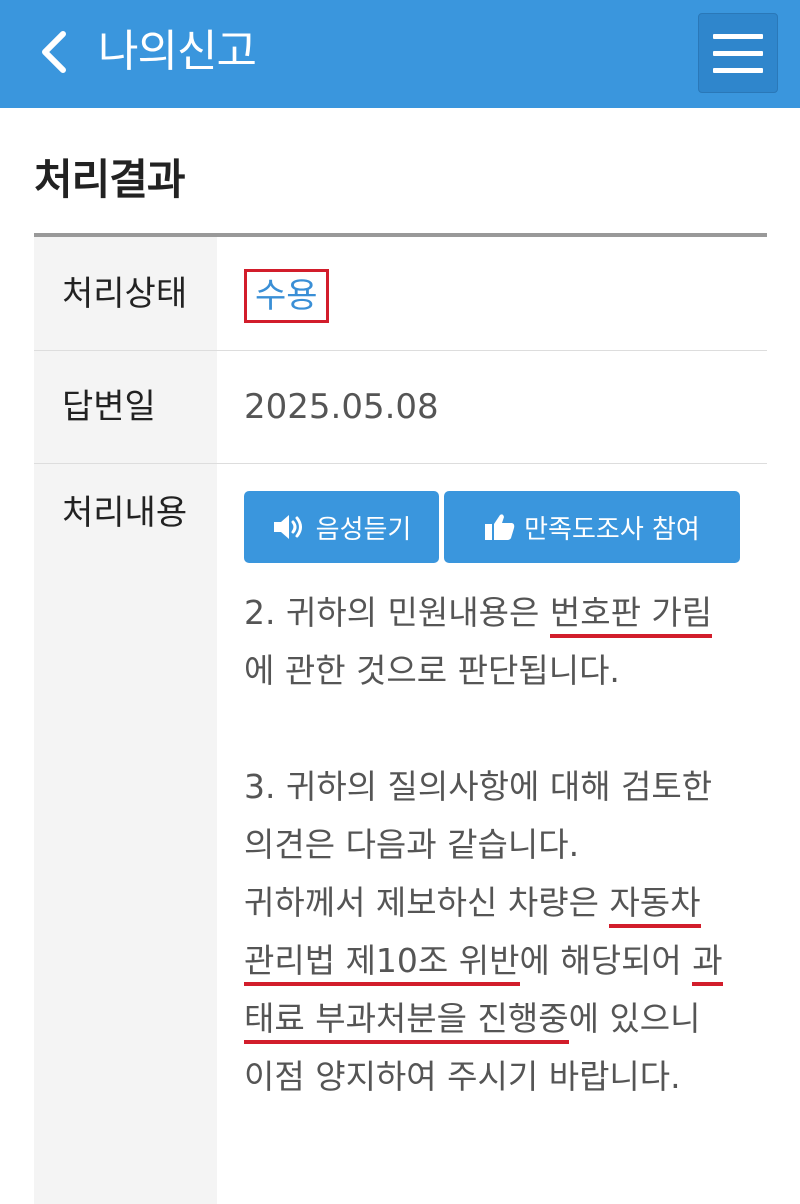 The height and width of the screenshot is (1204, 800). What do you see at coordinates (406, 1021) in the screenshot?
I see `highlight-fine-in-progress: 태료 부과처분을 진행중` at bounding box center [406, 1021].